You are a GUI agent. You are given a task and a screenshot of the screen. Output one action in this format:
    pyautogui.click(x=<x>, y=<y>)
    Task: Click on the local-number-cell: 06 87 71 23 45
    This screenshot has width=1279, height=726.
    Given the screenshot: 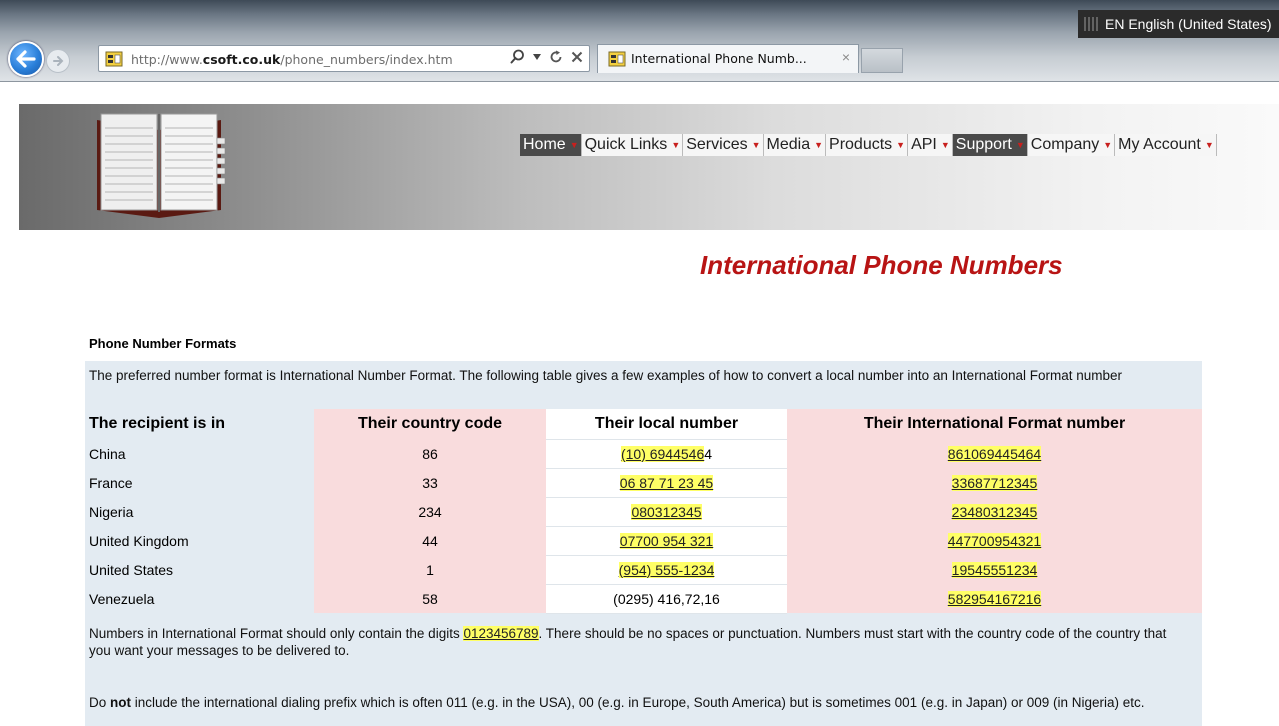 What is the action you would take?
    pyautogui.click(x=666, y=483)
    